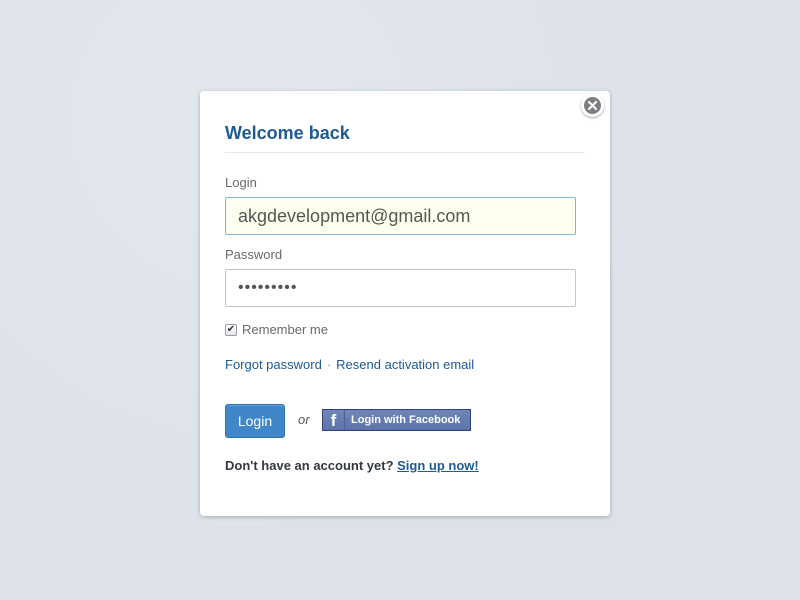 The image size is (800, 600). I want to click on close-icon, so click(592, 105).